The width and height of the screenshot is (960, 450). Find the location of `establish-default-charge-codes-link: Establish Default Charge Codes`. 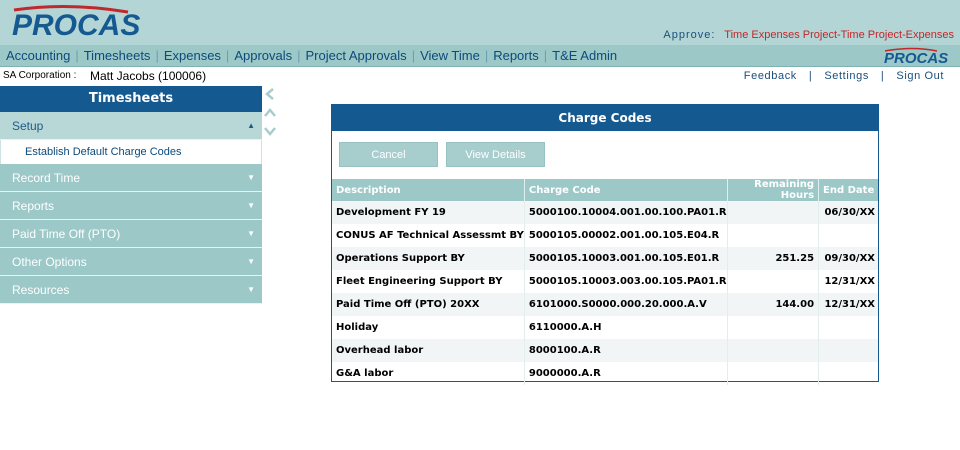

establish-default-charge-codes-link: Establish Default Charge Codes is located at coordinates (131, 152).